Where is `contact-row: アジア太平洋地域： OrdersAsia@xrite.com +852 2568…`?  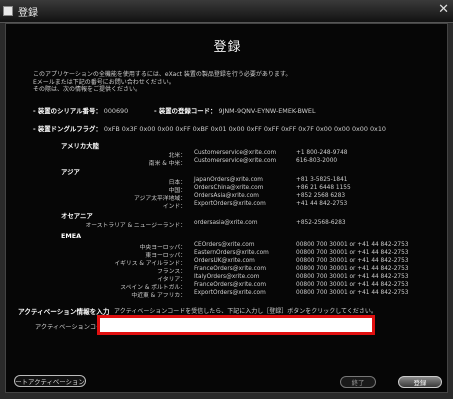 contact-row: アジア太平洋地域： OrdersAsia@xrite.com +852 2568… is located at coordinates (227, 197).